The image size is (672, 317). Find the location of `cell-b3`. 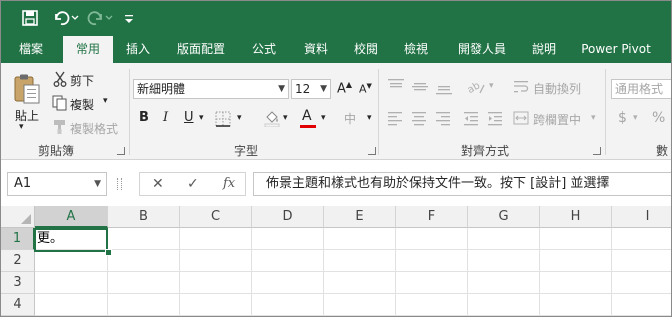

cell-b3 is located at coordinates (144, 283).